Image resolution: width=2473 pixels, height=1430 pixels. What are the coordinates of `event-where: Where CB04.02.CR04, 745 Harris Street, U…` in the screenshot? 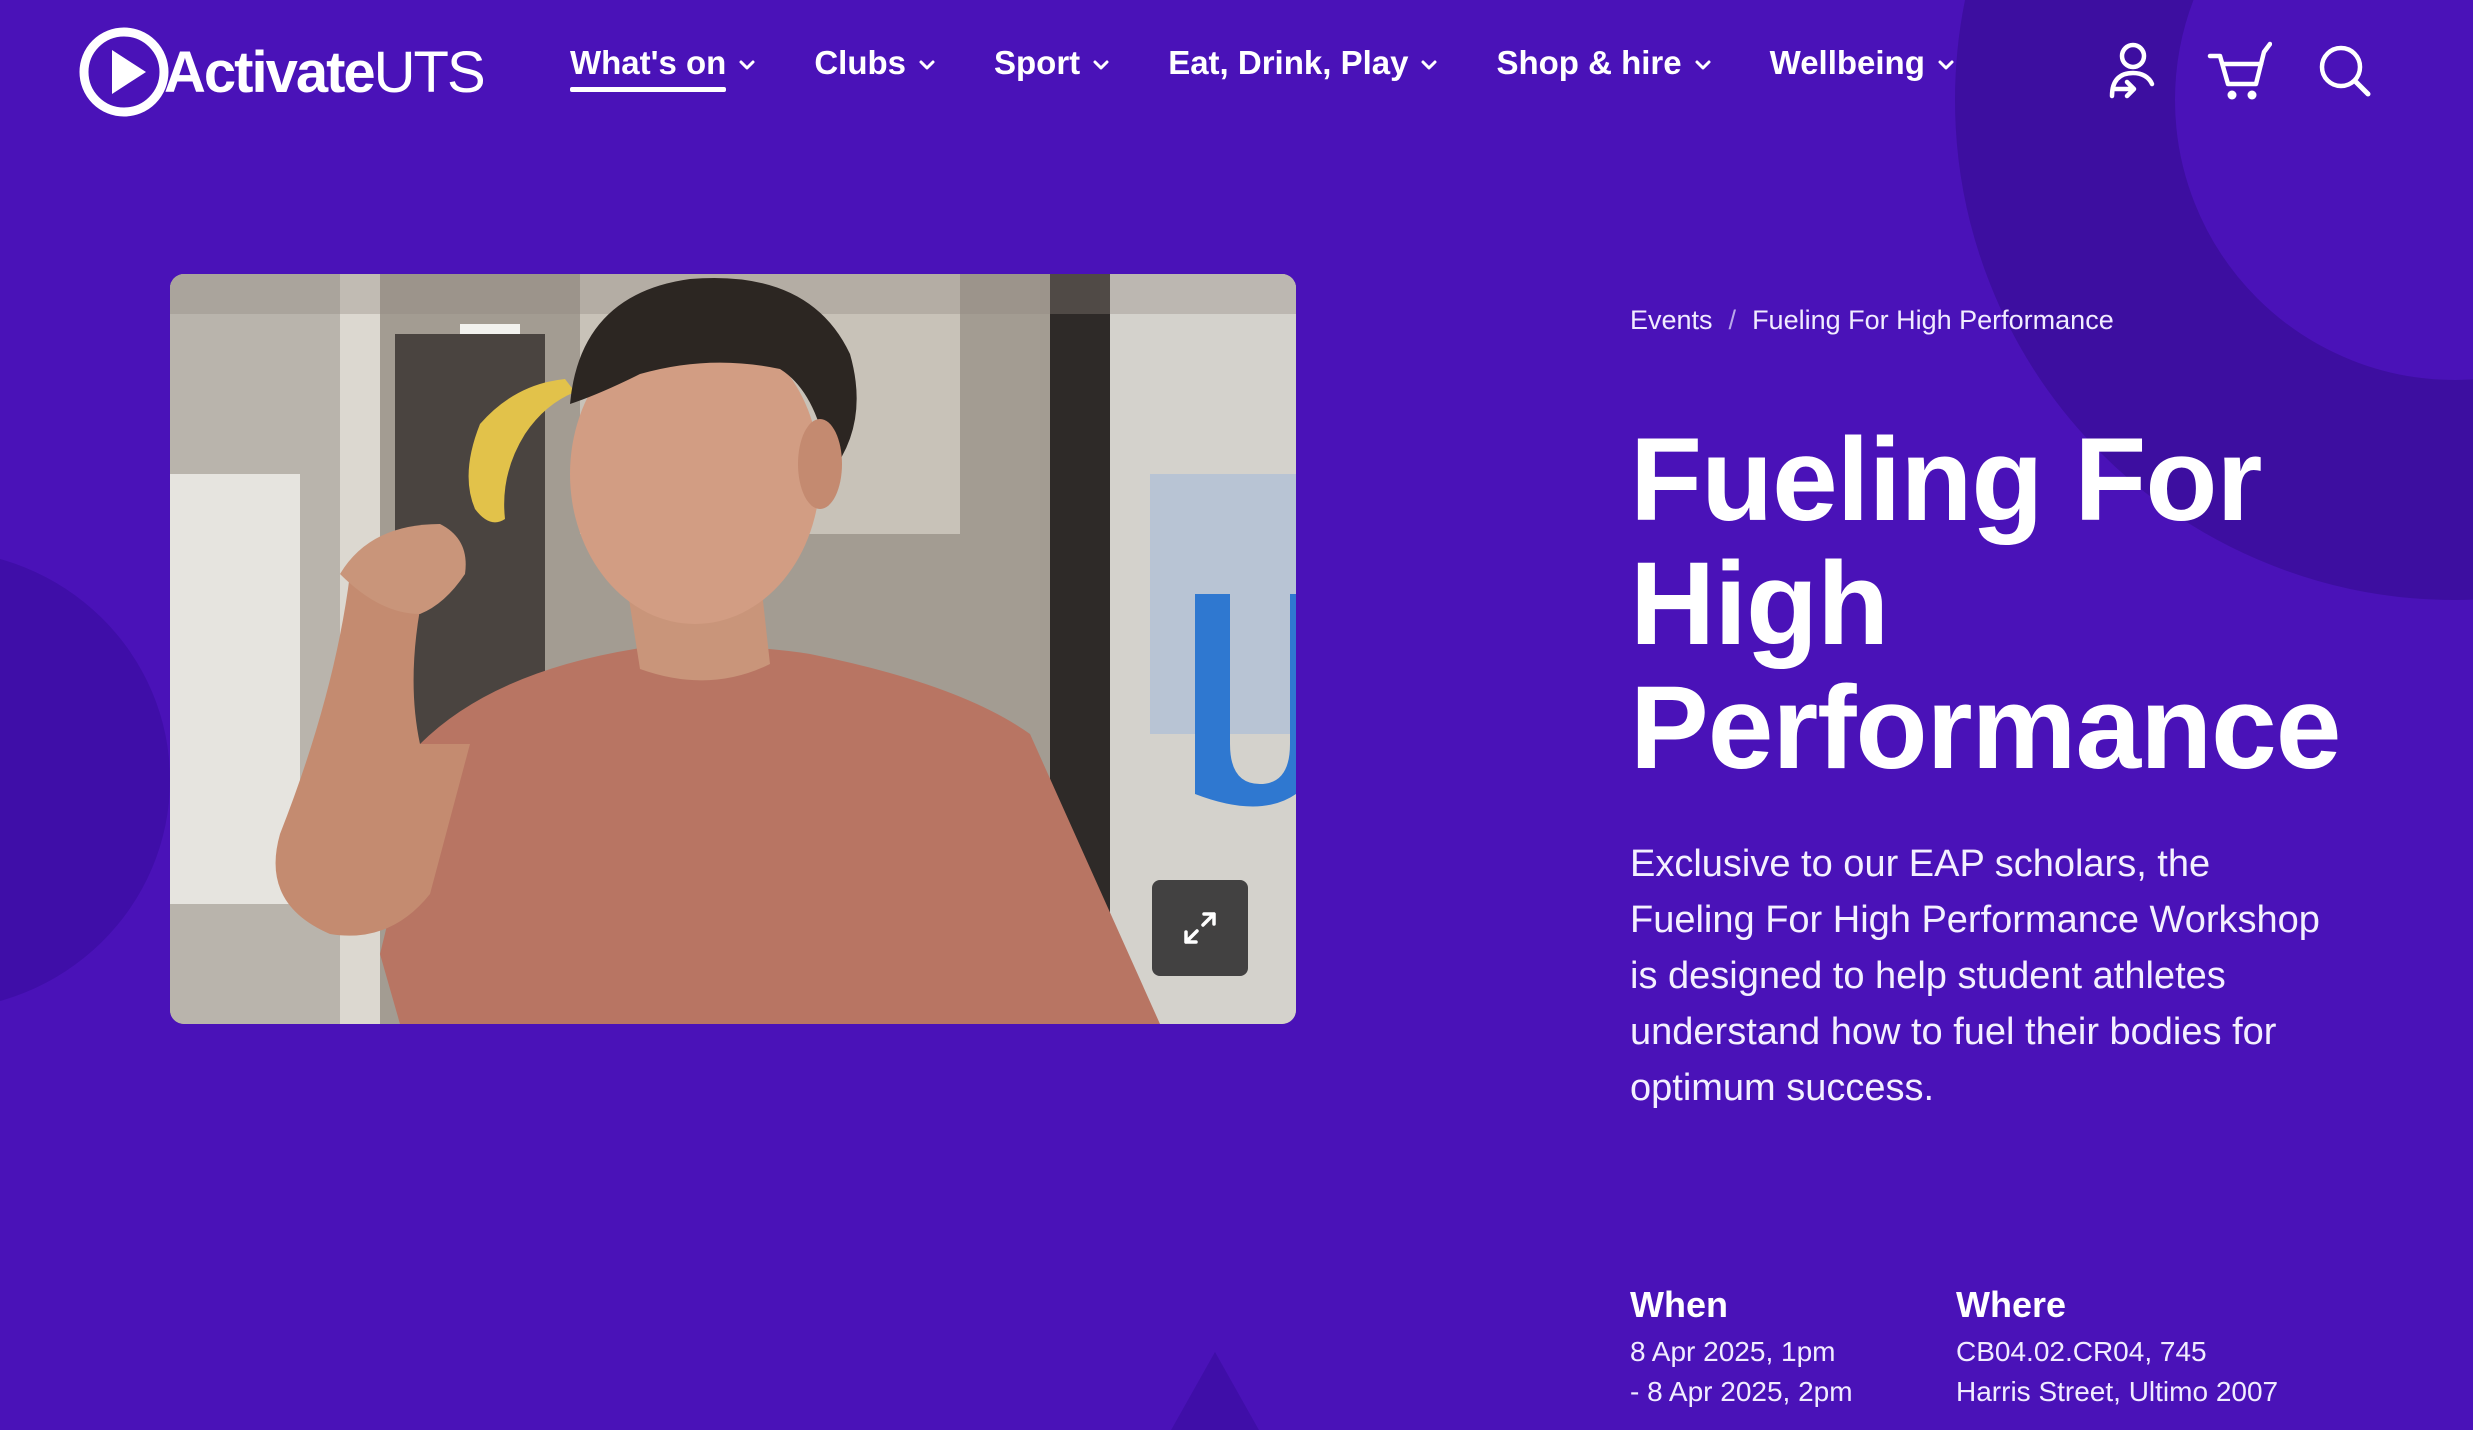 It's located at (2156, 1348).